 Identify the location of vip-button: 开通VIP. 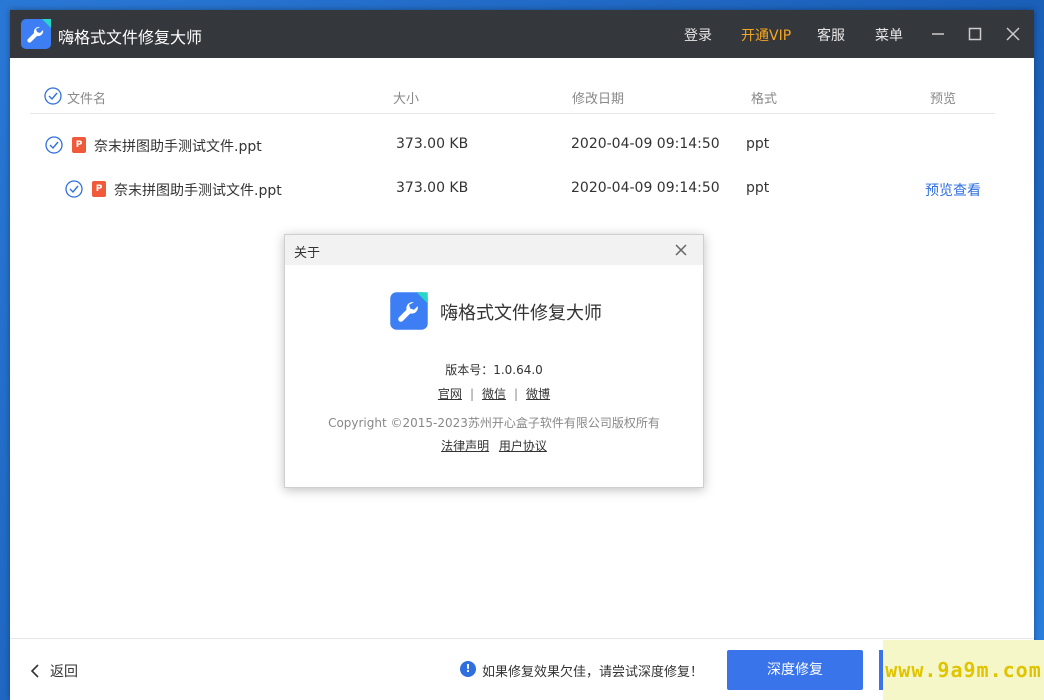
(766, 35).